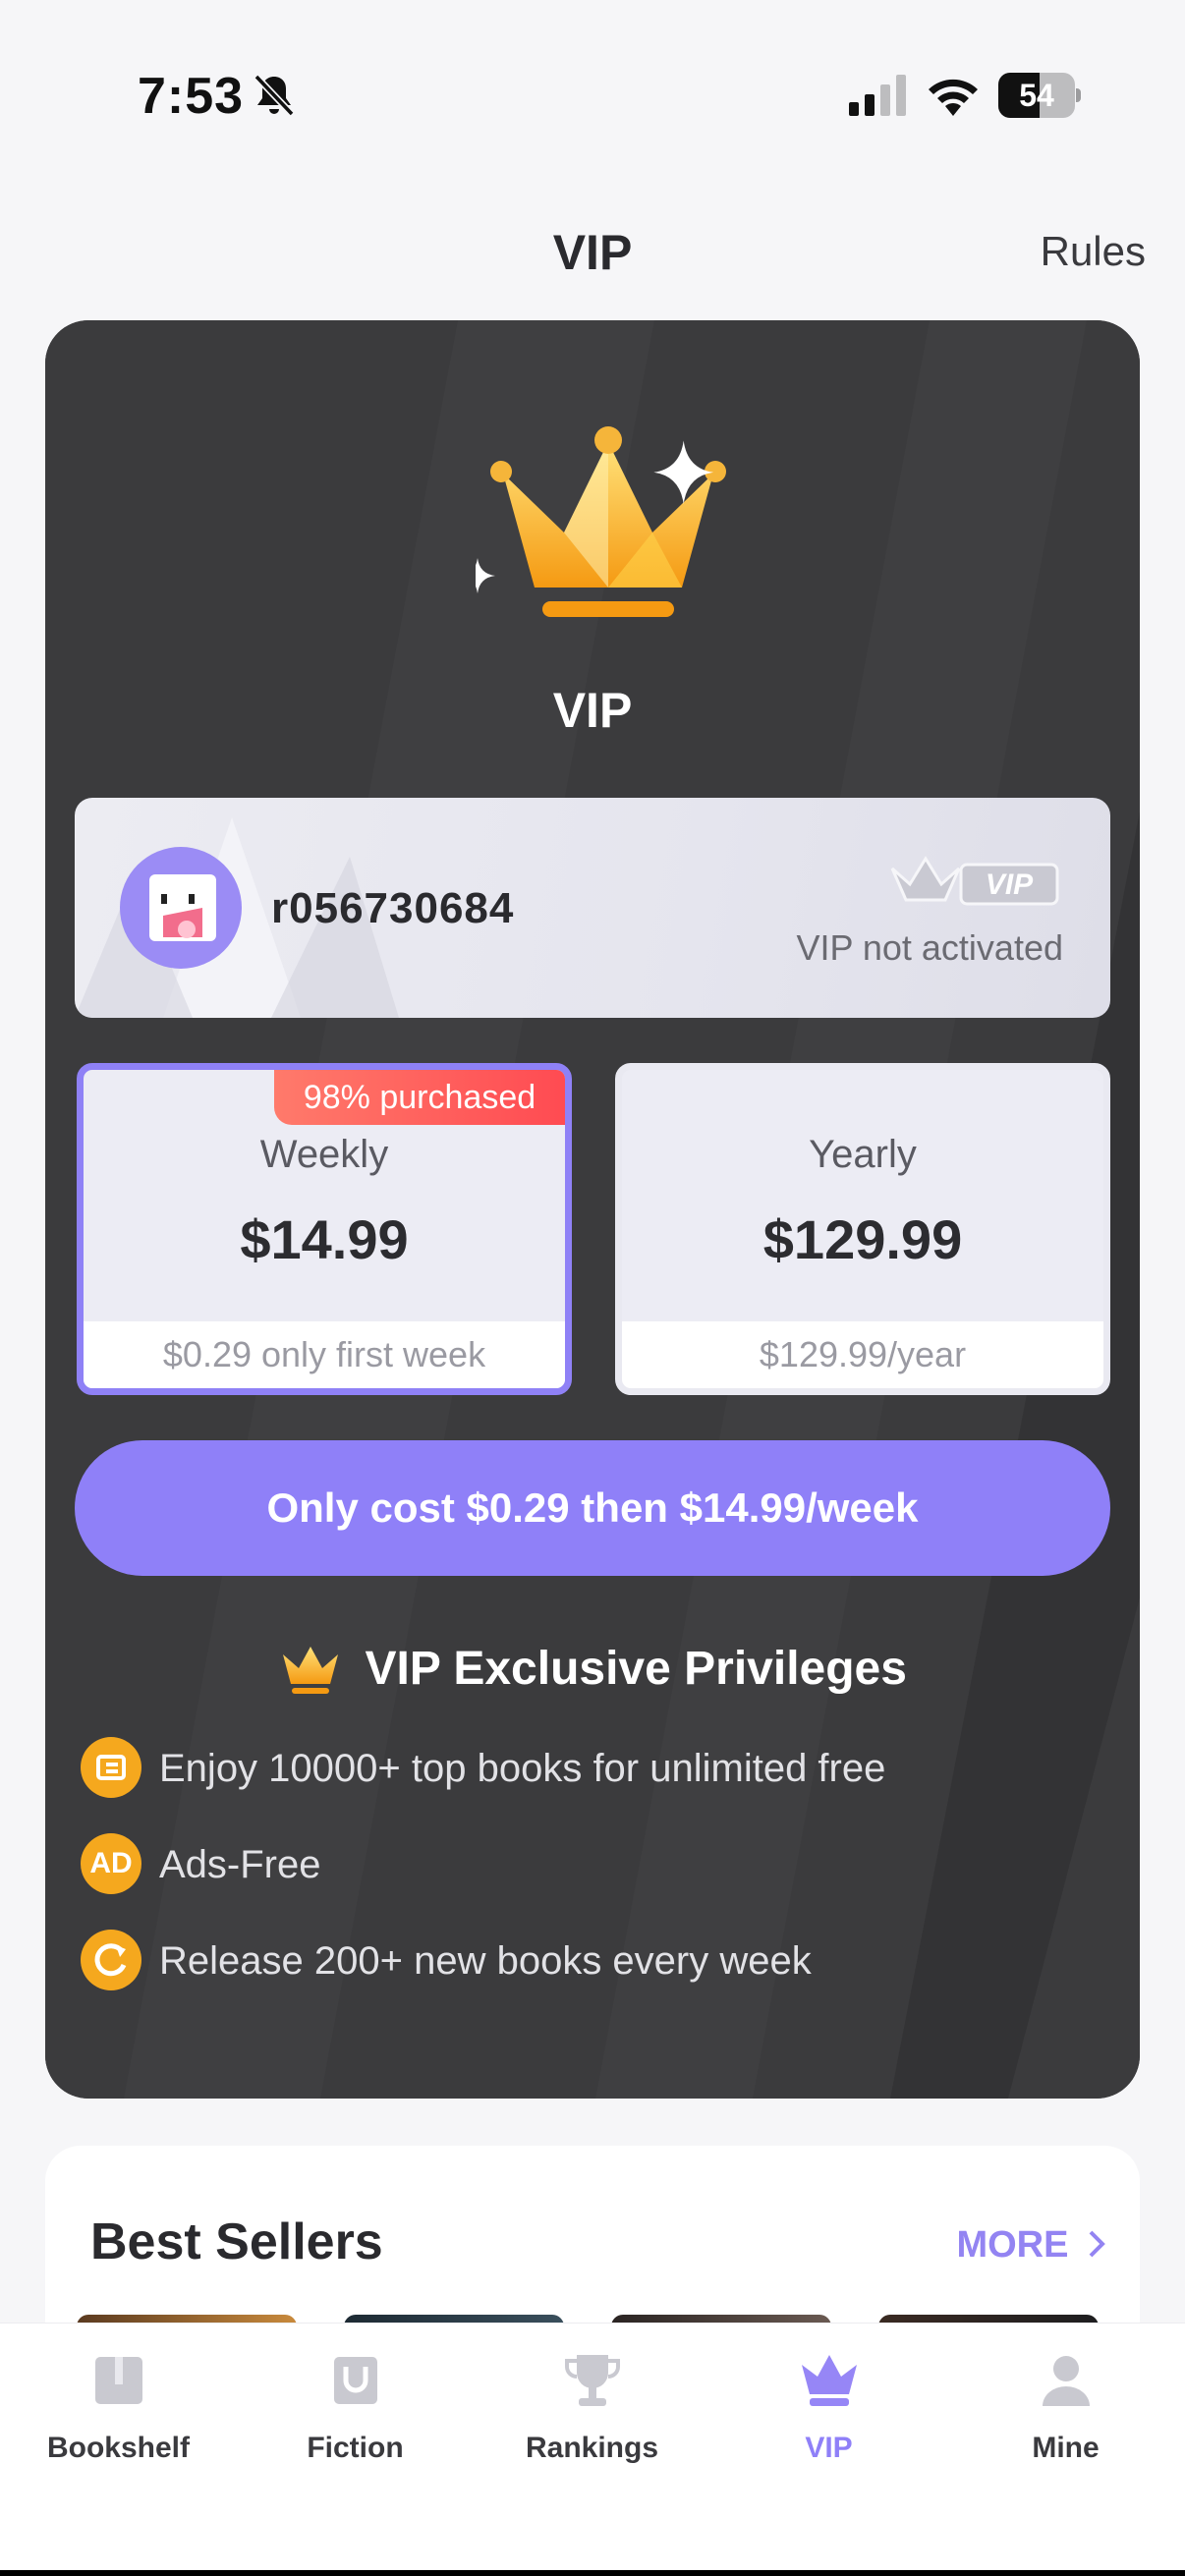  I want to click on privileges-header: VIP Exclusive Privileges, so click(592, 1670).